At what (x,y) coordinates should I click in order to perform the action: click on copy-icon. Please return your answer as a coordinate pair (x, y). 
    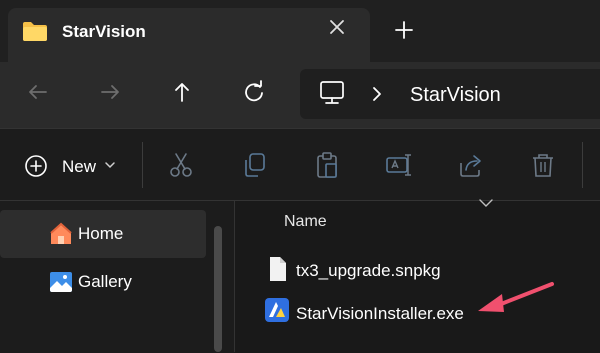
    Looking at the image, I should click on (255, 165).